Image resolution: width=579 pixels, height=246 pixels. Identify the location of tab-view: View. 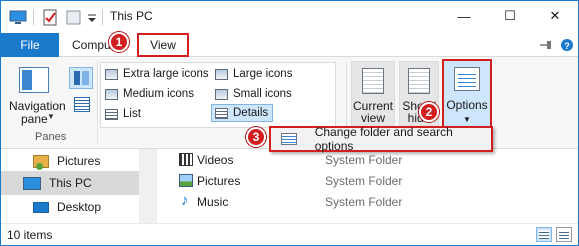
(163, 45).